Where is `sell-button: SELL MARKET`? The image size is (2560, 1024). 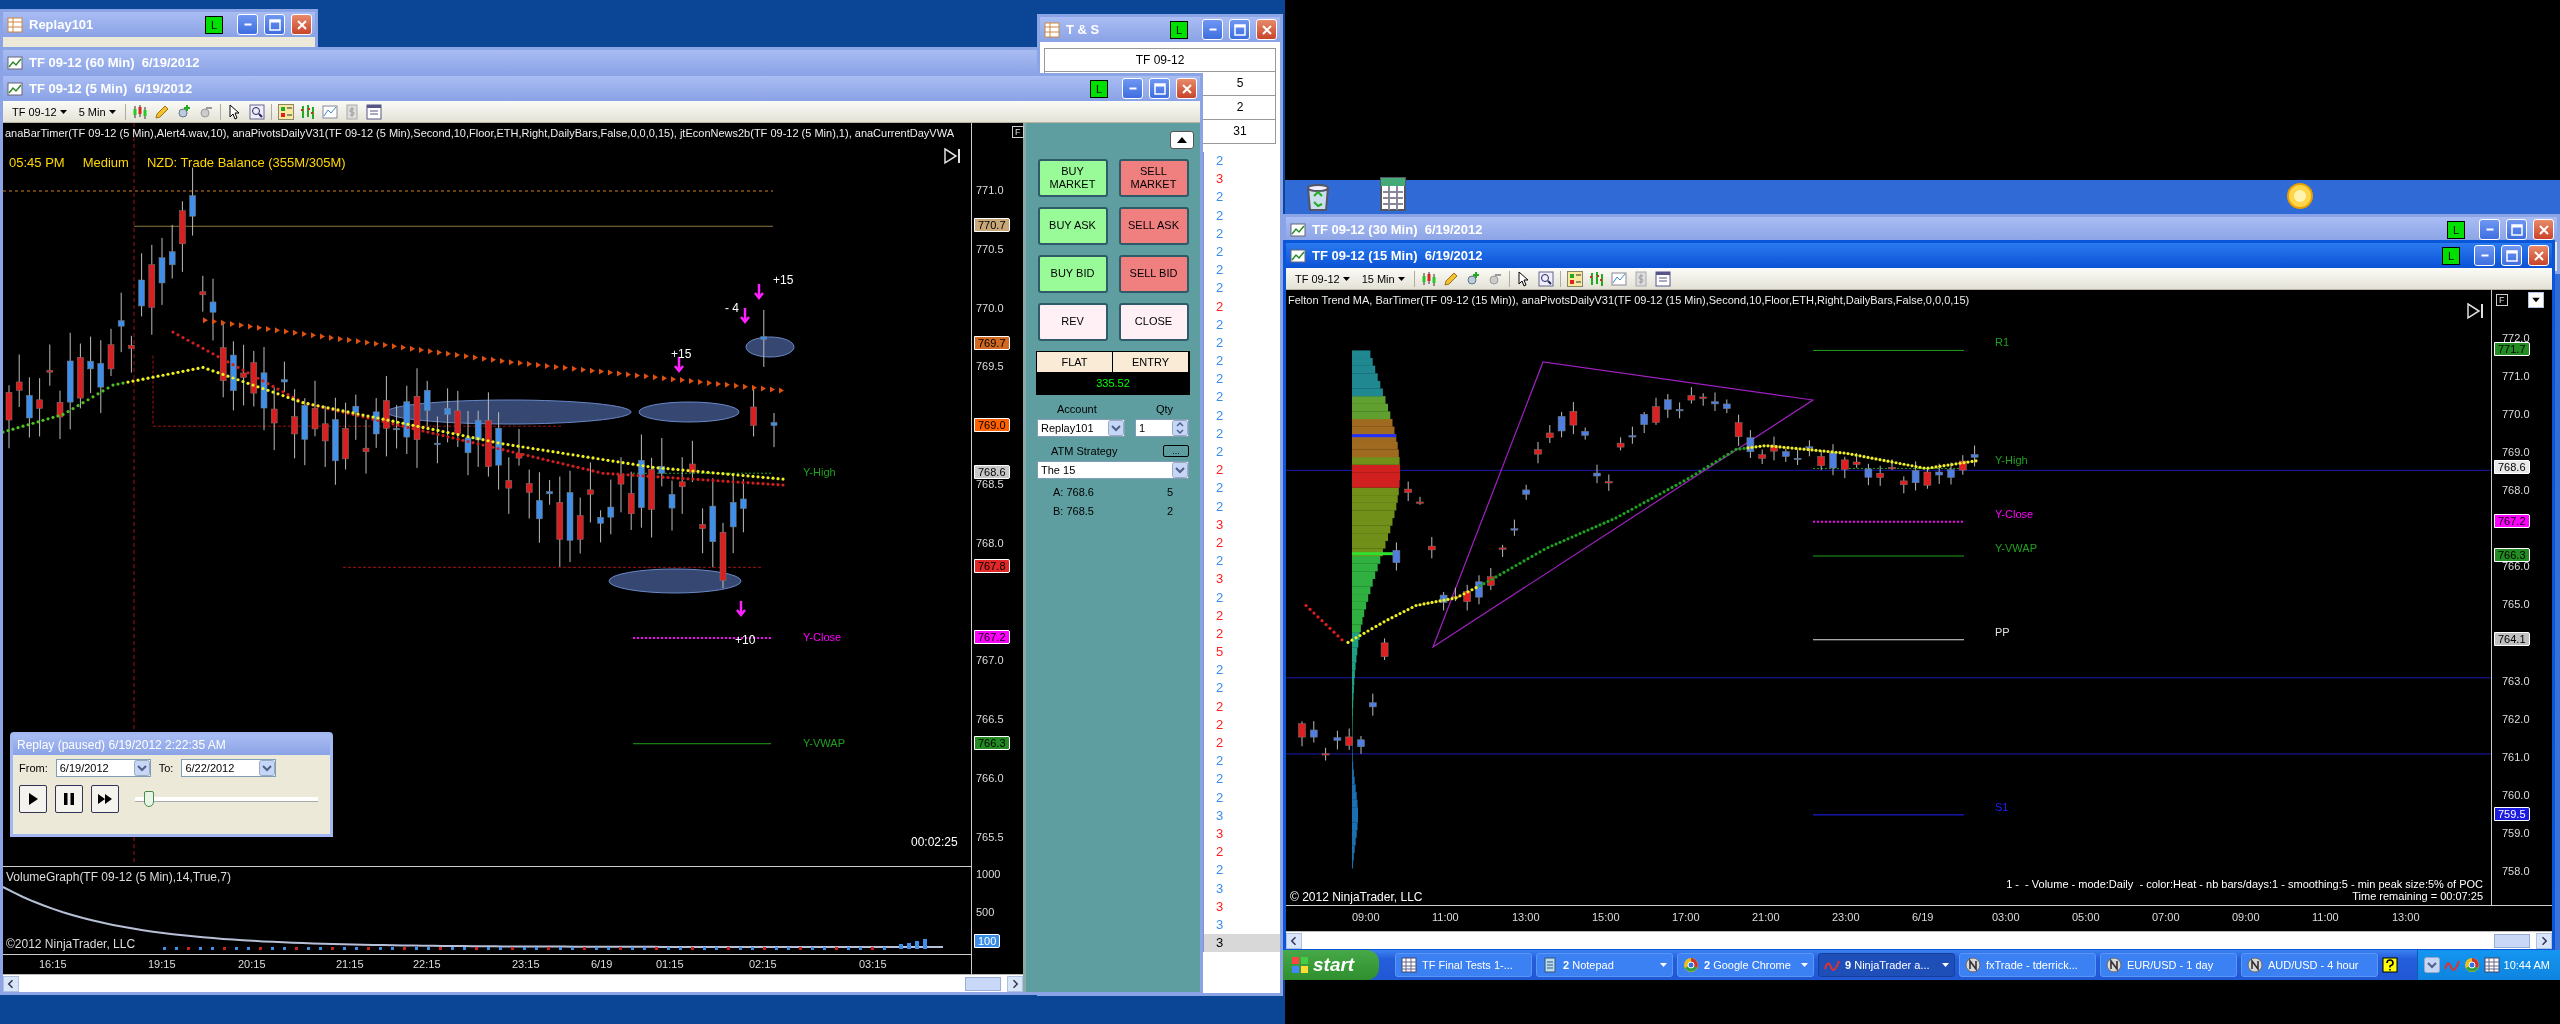 sell-button: SELL MARKET is located at coordinates (1153, 178).